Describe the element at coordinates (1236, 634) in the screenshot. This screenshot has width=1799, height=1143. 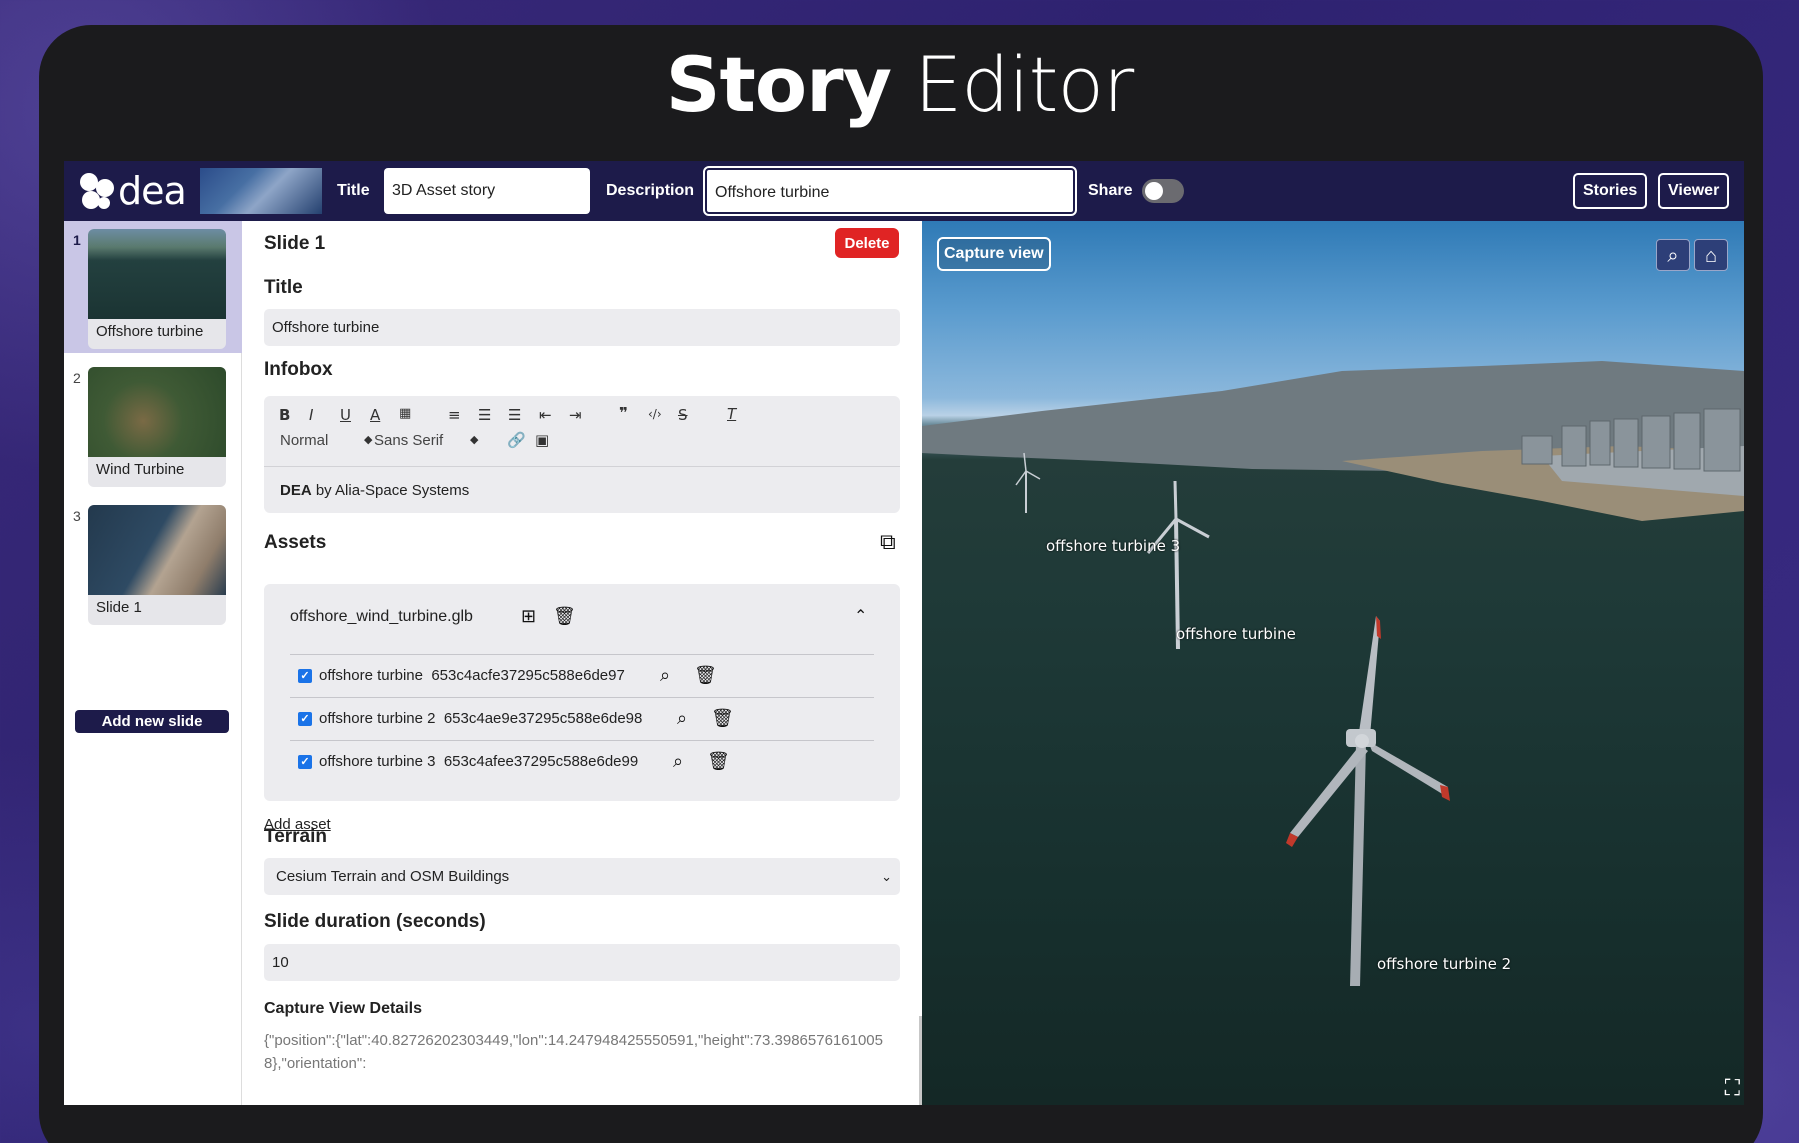
I see `turbine-label: offshore turbine` at that location.